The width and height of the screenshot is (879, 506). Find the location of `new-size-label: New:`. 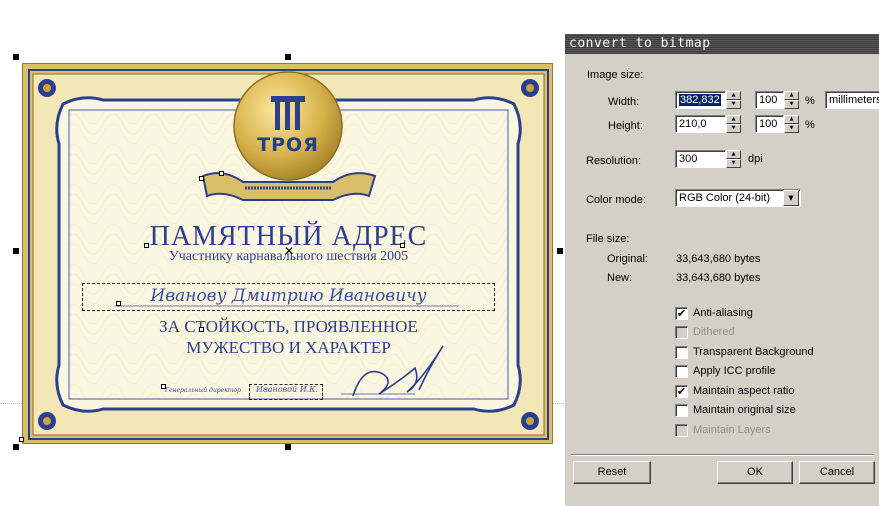

new-size-label: New: is located at coordinates (620, 278).